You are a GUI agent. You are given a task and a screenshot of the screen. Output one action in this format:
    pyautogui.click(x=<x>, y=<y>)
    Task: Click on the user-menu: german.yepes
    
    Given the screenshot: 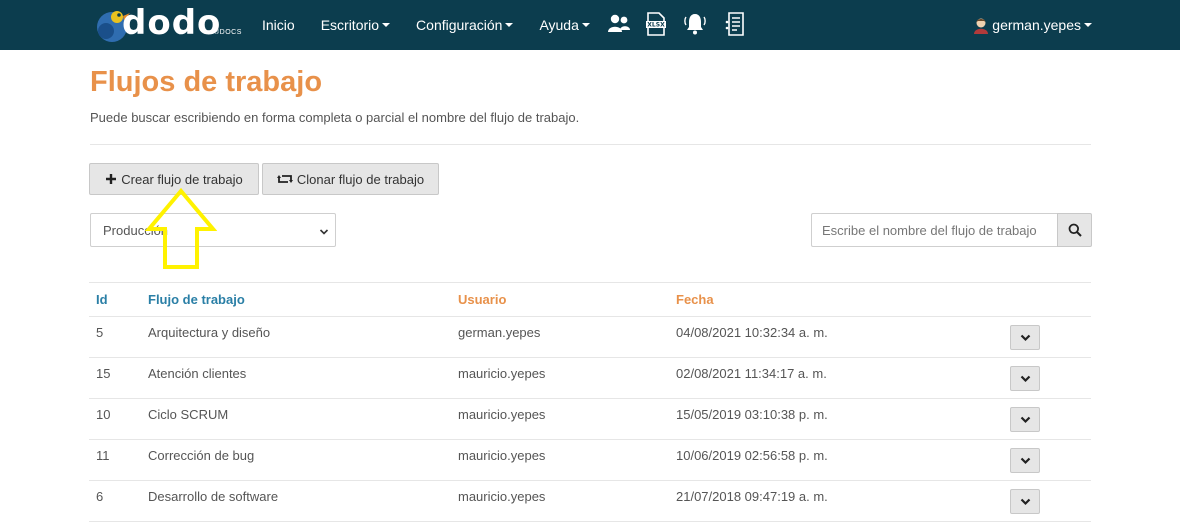 What is the action you would take?
    pyautogui.click(x=1032, y=25)
    